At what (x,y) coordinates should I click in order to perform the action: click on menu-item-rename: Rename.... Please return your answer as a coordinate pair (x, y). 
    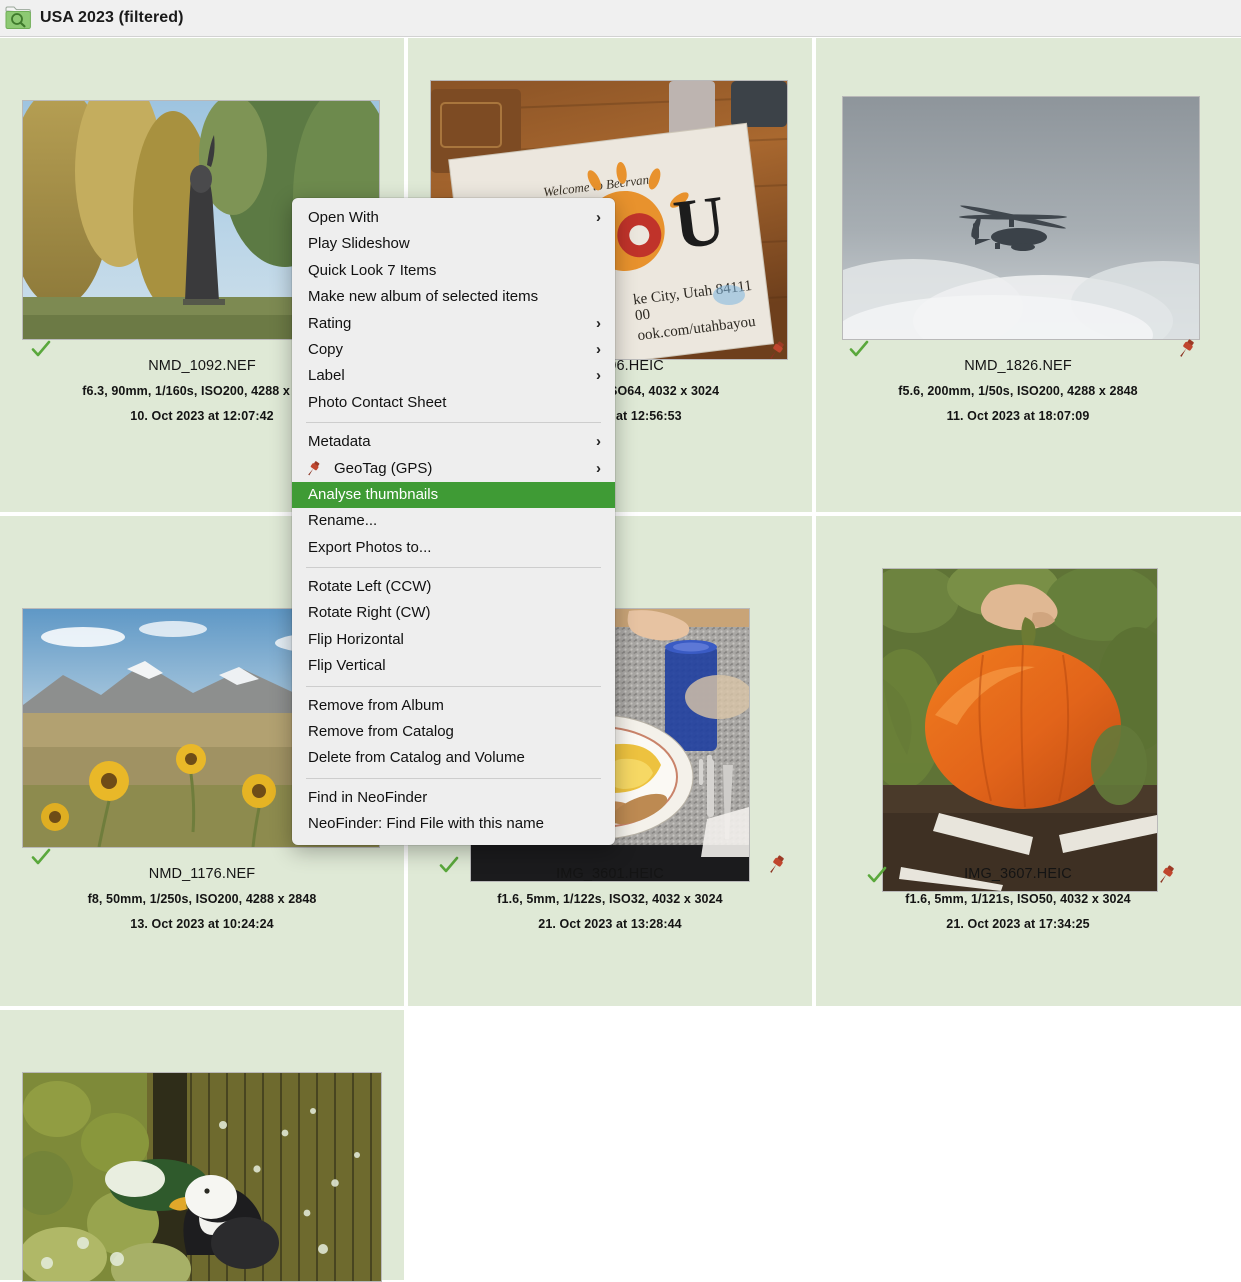
    Looking at the image, I should click on (453, 521).